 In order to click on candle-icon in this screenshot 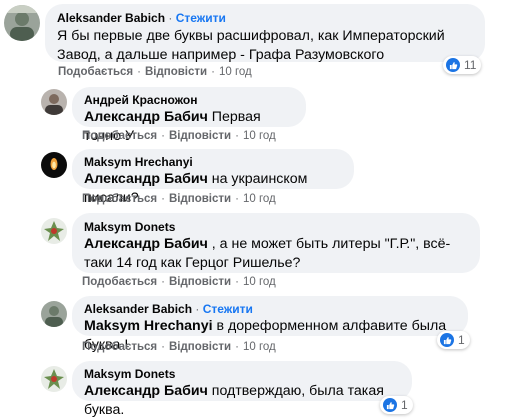, I will do `click(54, 165)`.